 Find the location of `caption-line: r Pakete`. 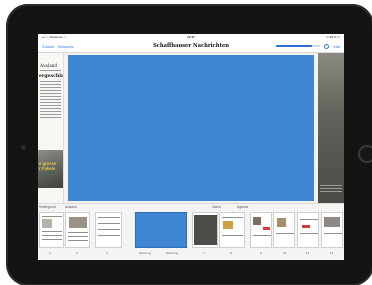

caption-line: r Pakete is located at coordinates (47, 168).